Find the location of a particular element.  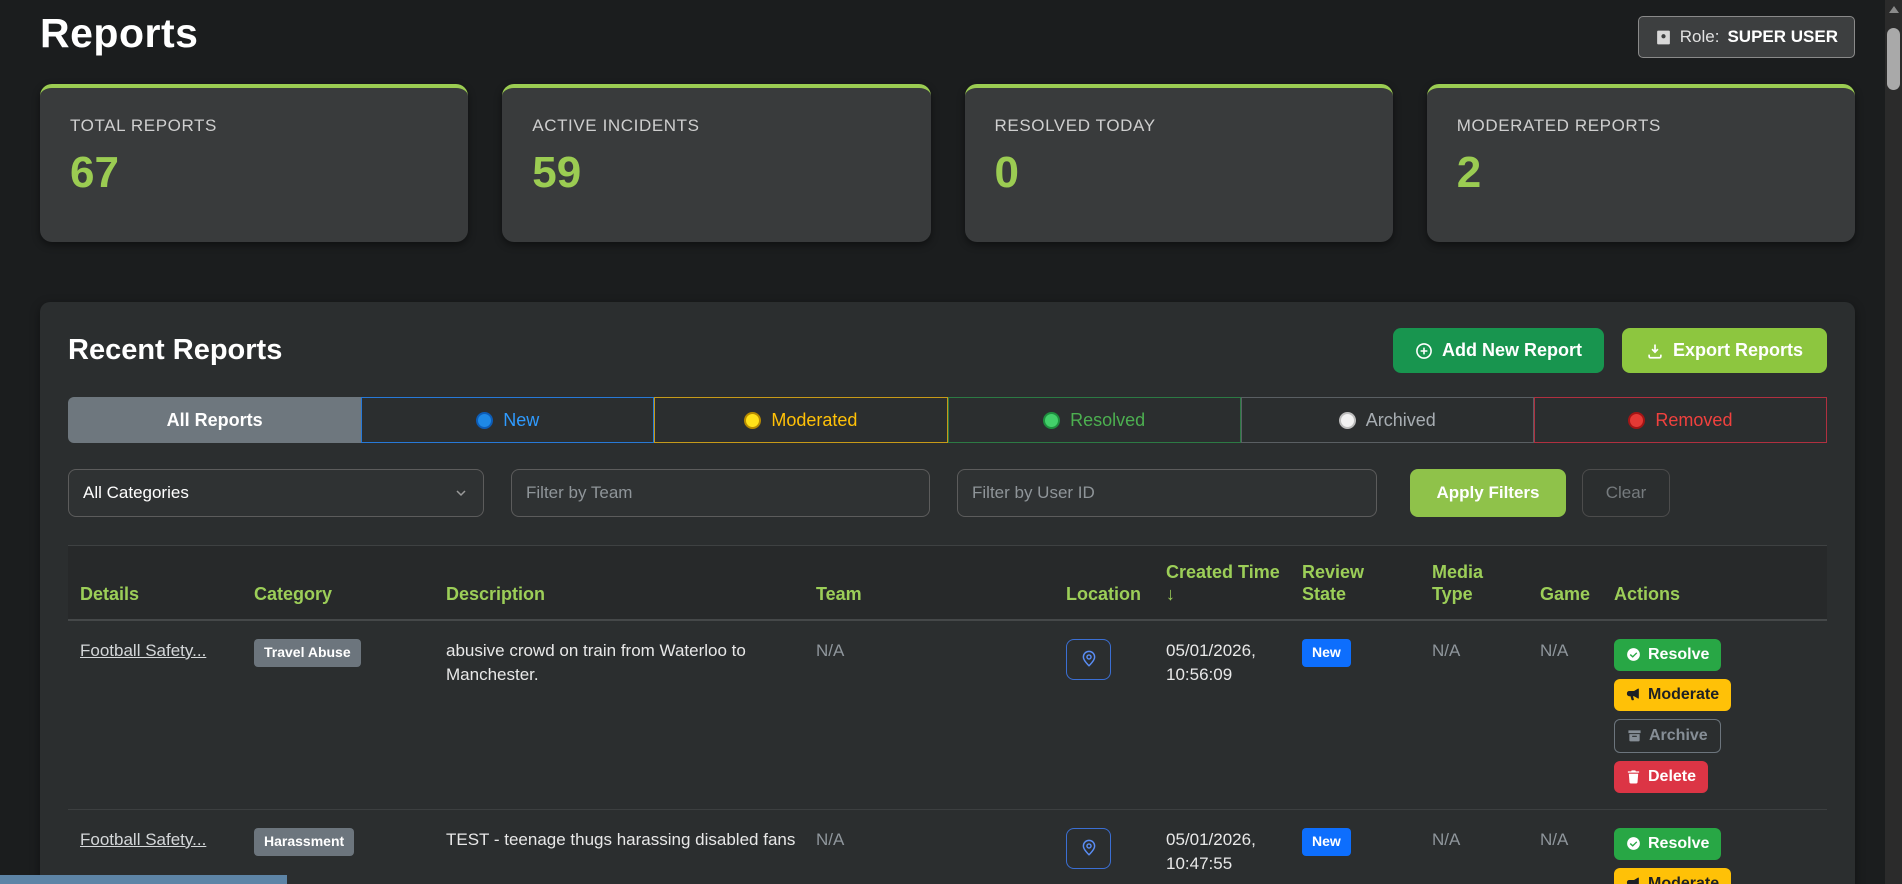

trash-icon is located at coordinates (1633, 776).